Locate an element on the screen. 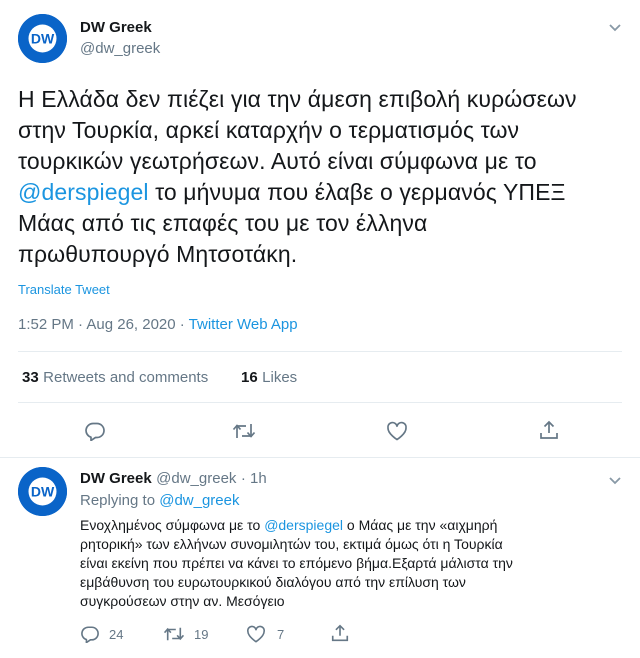  share-button is located at coordinates (549, 430).